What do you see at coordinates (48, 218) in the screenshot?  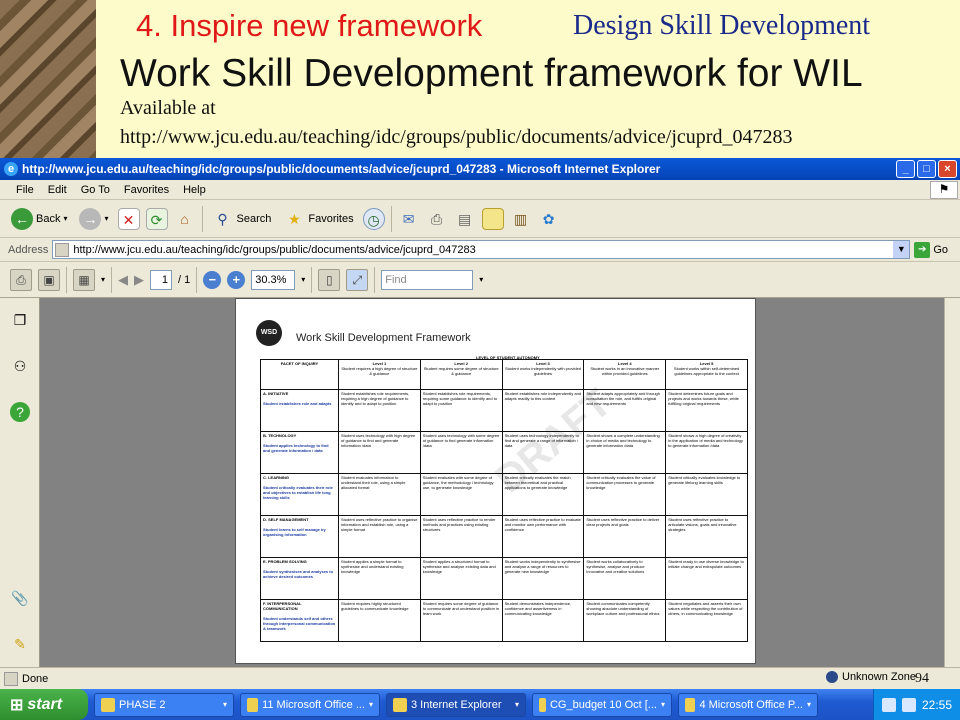 I see `back-label: Back` at bounding box center [48, 218].